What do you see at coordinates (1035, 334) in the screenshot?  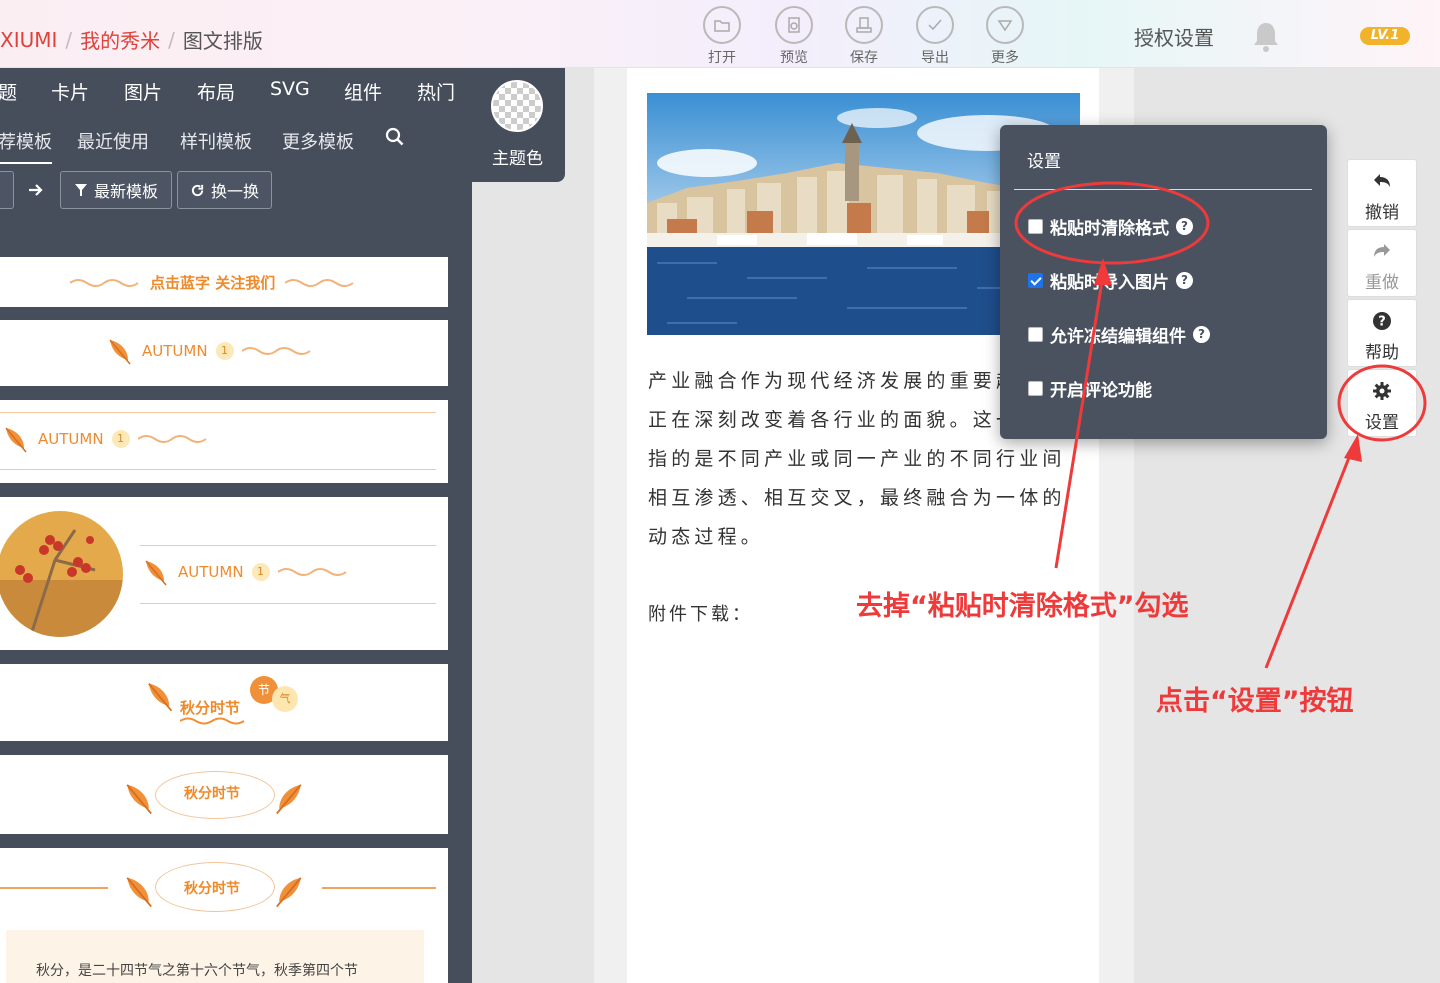 I see `frozen-edit-checkbox` at bounding box center [1035, 334].